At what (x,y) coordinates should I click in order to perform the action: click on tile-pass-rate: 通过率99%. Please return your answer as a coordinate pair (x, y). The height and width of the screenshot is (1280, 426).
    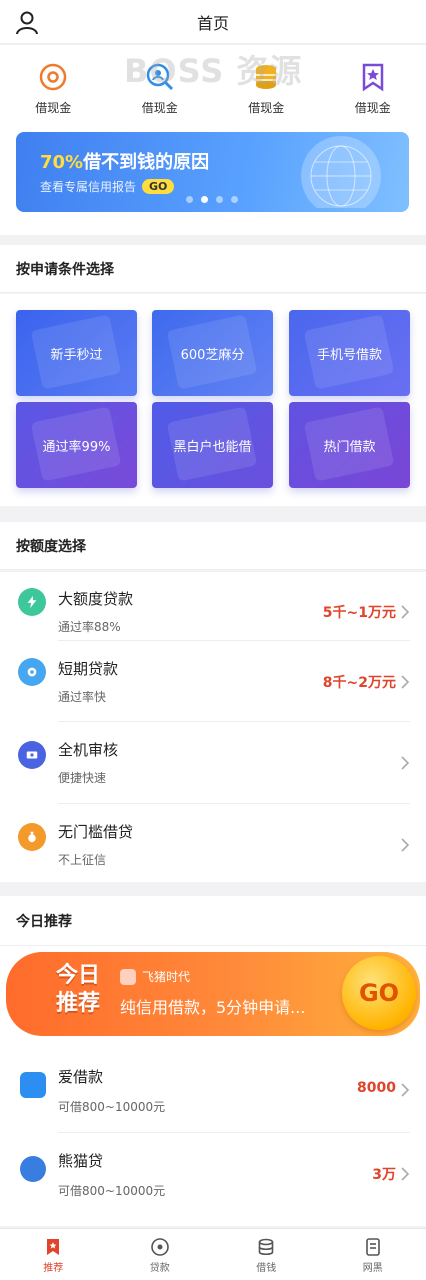
    Looking at the image, I should click on (76, 445).